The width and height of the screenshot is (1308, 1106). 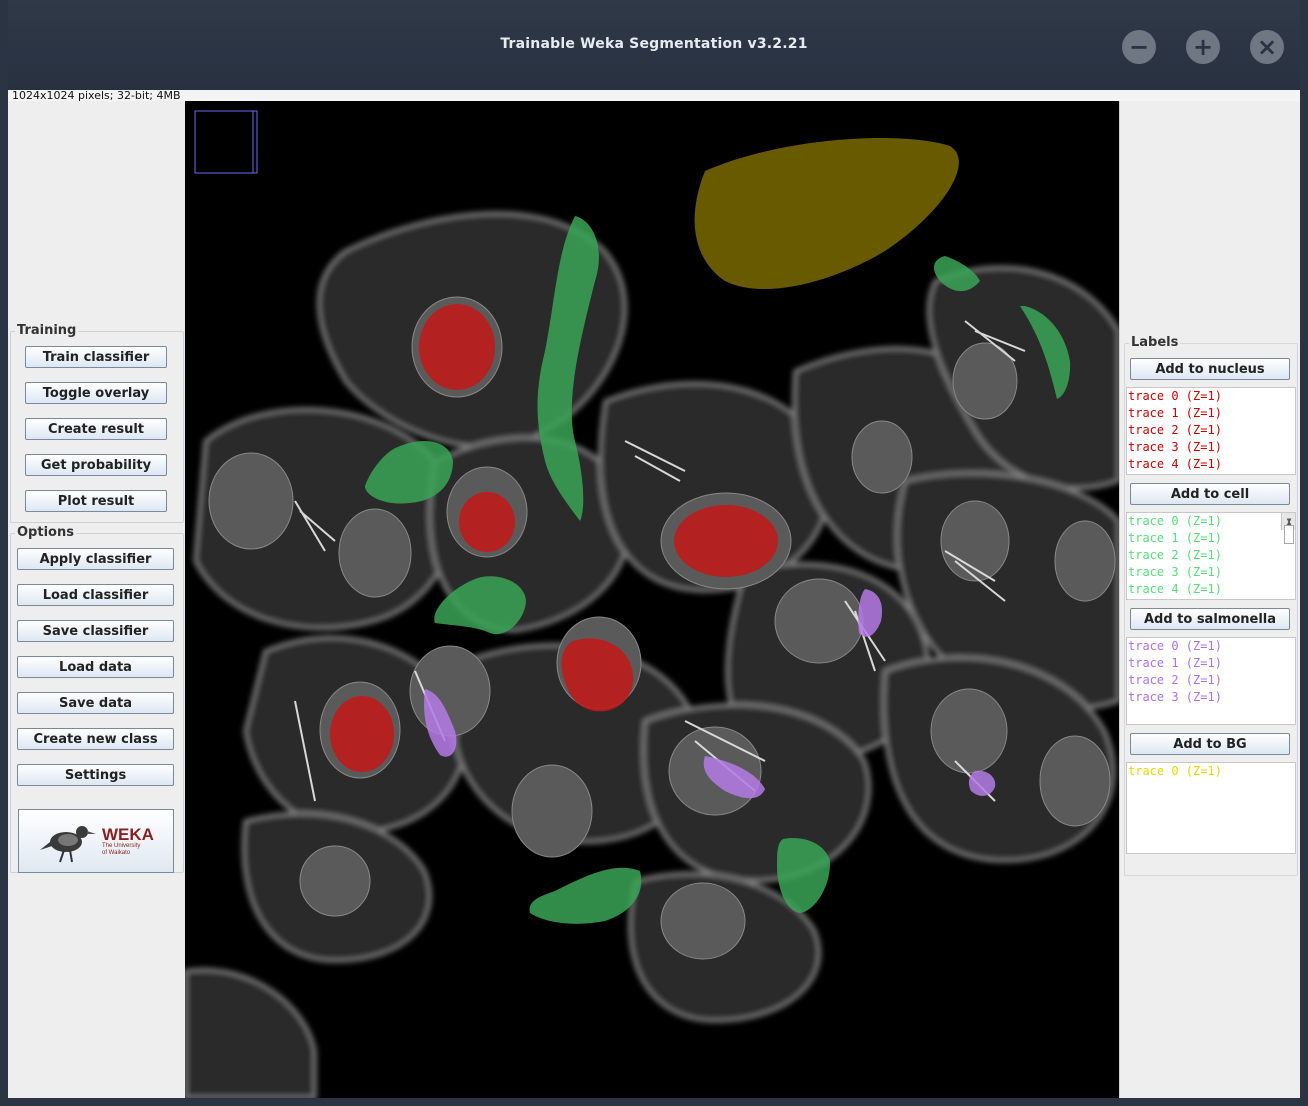 I want to click on weka-logo-button: WEKA The University of Waikato, so click(x=96, y=841).